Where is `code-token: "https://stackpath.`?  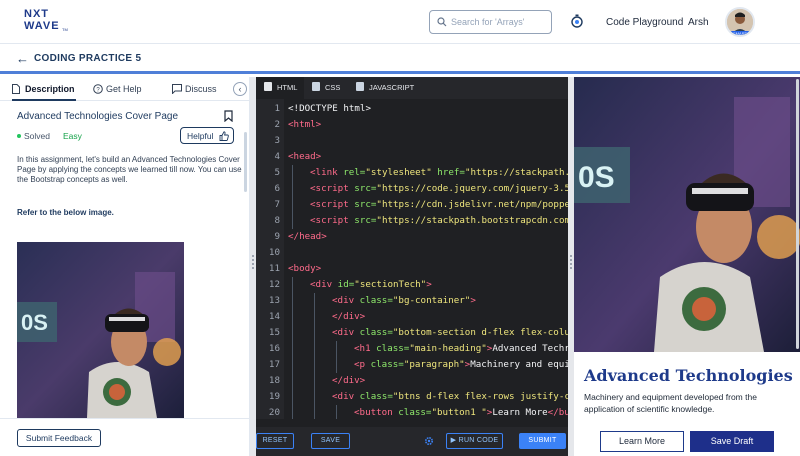
code-token: "https://stackpath. is located at coordinates (516, 172).